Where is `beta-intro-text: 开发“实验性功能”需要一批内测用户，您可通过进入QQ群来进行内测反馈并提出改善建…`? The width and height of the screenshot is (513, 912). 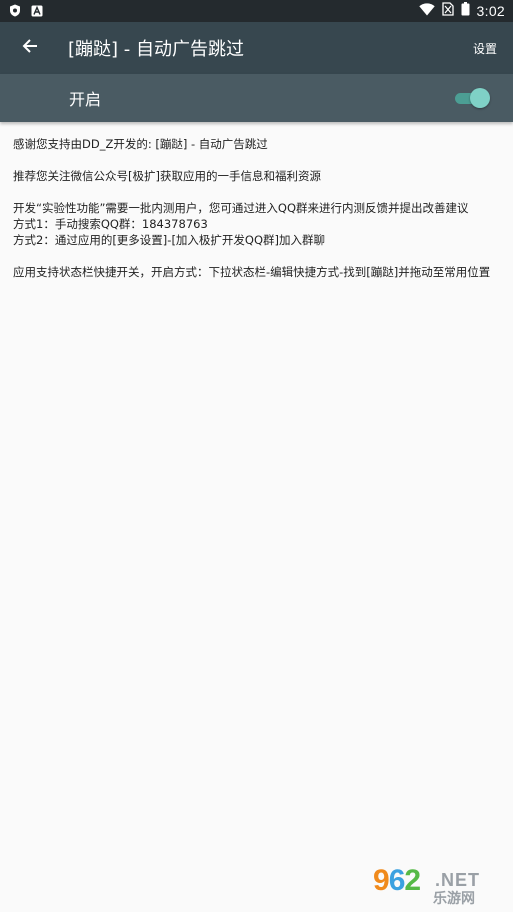
beta-intro-text: 开发“实验性功能”需要一批内测用户，您可通过进入QQ群来进行内测反馈并提出改善建… is located at coordinates (241, 208).